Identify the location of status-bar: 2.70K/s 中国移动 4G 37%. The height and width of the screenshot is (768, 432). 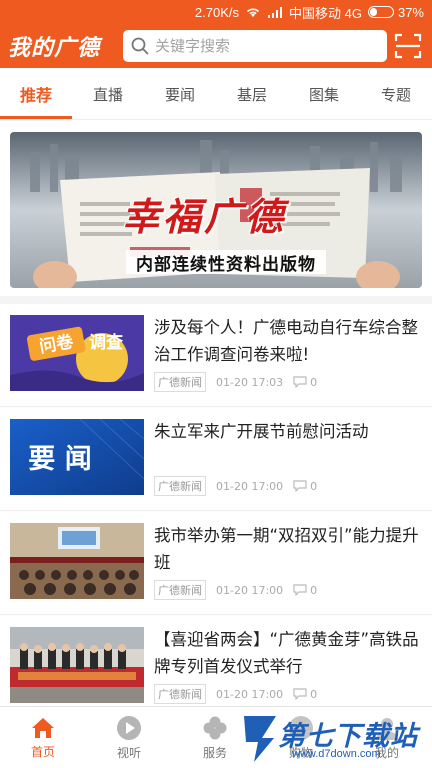
(216, 12).